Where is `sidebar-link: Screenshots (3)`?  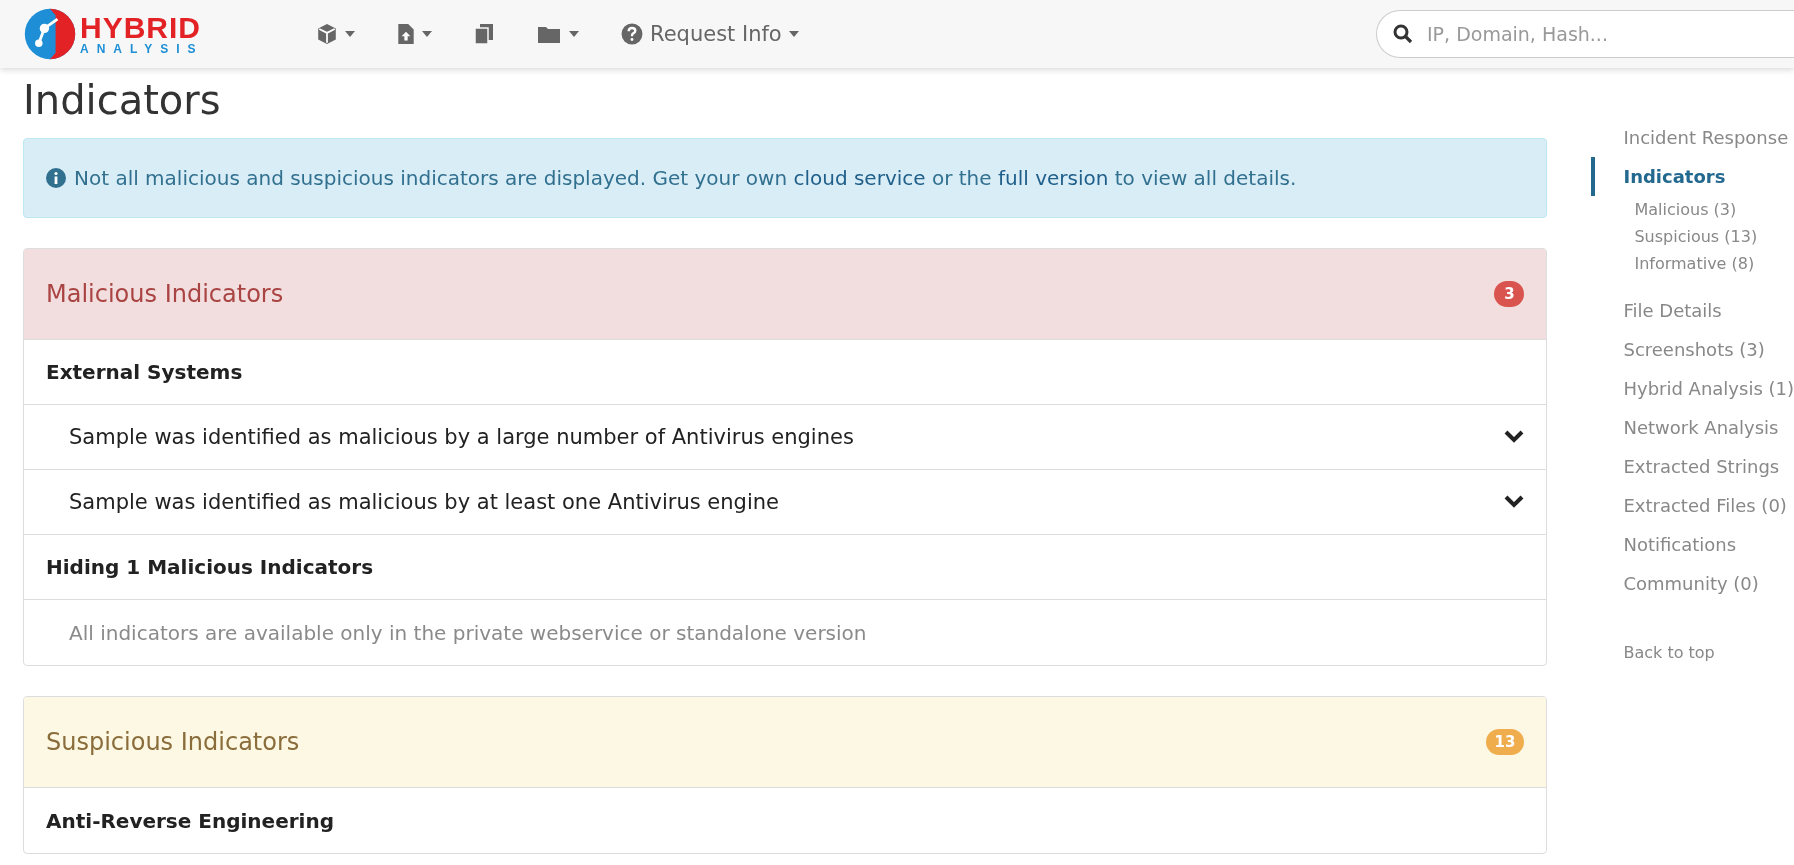 sidebar-link: Screenshots (3) is located at coordinates (1692, 349).